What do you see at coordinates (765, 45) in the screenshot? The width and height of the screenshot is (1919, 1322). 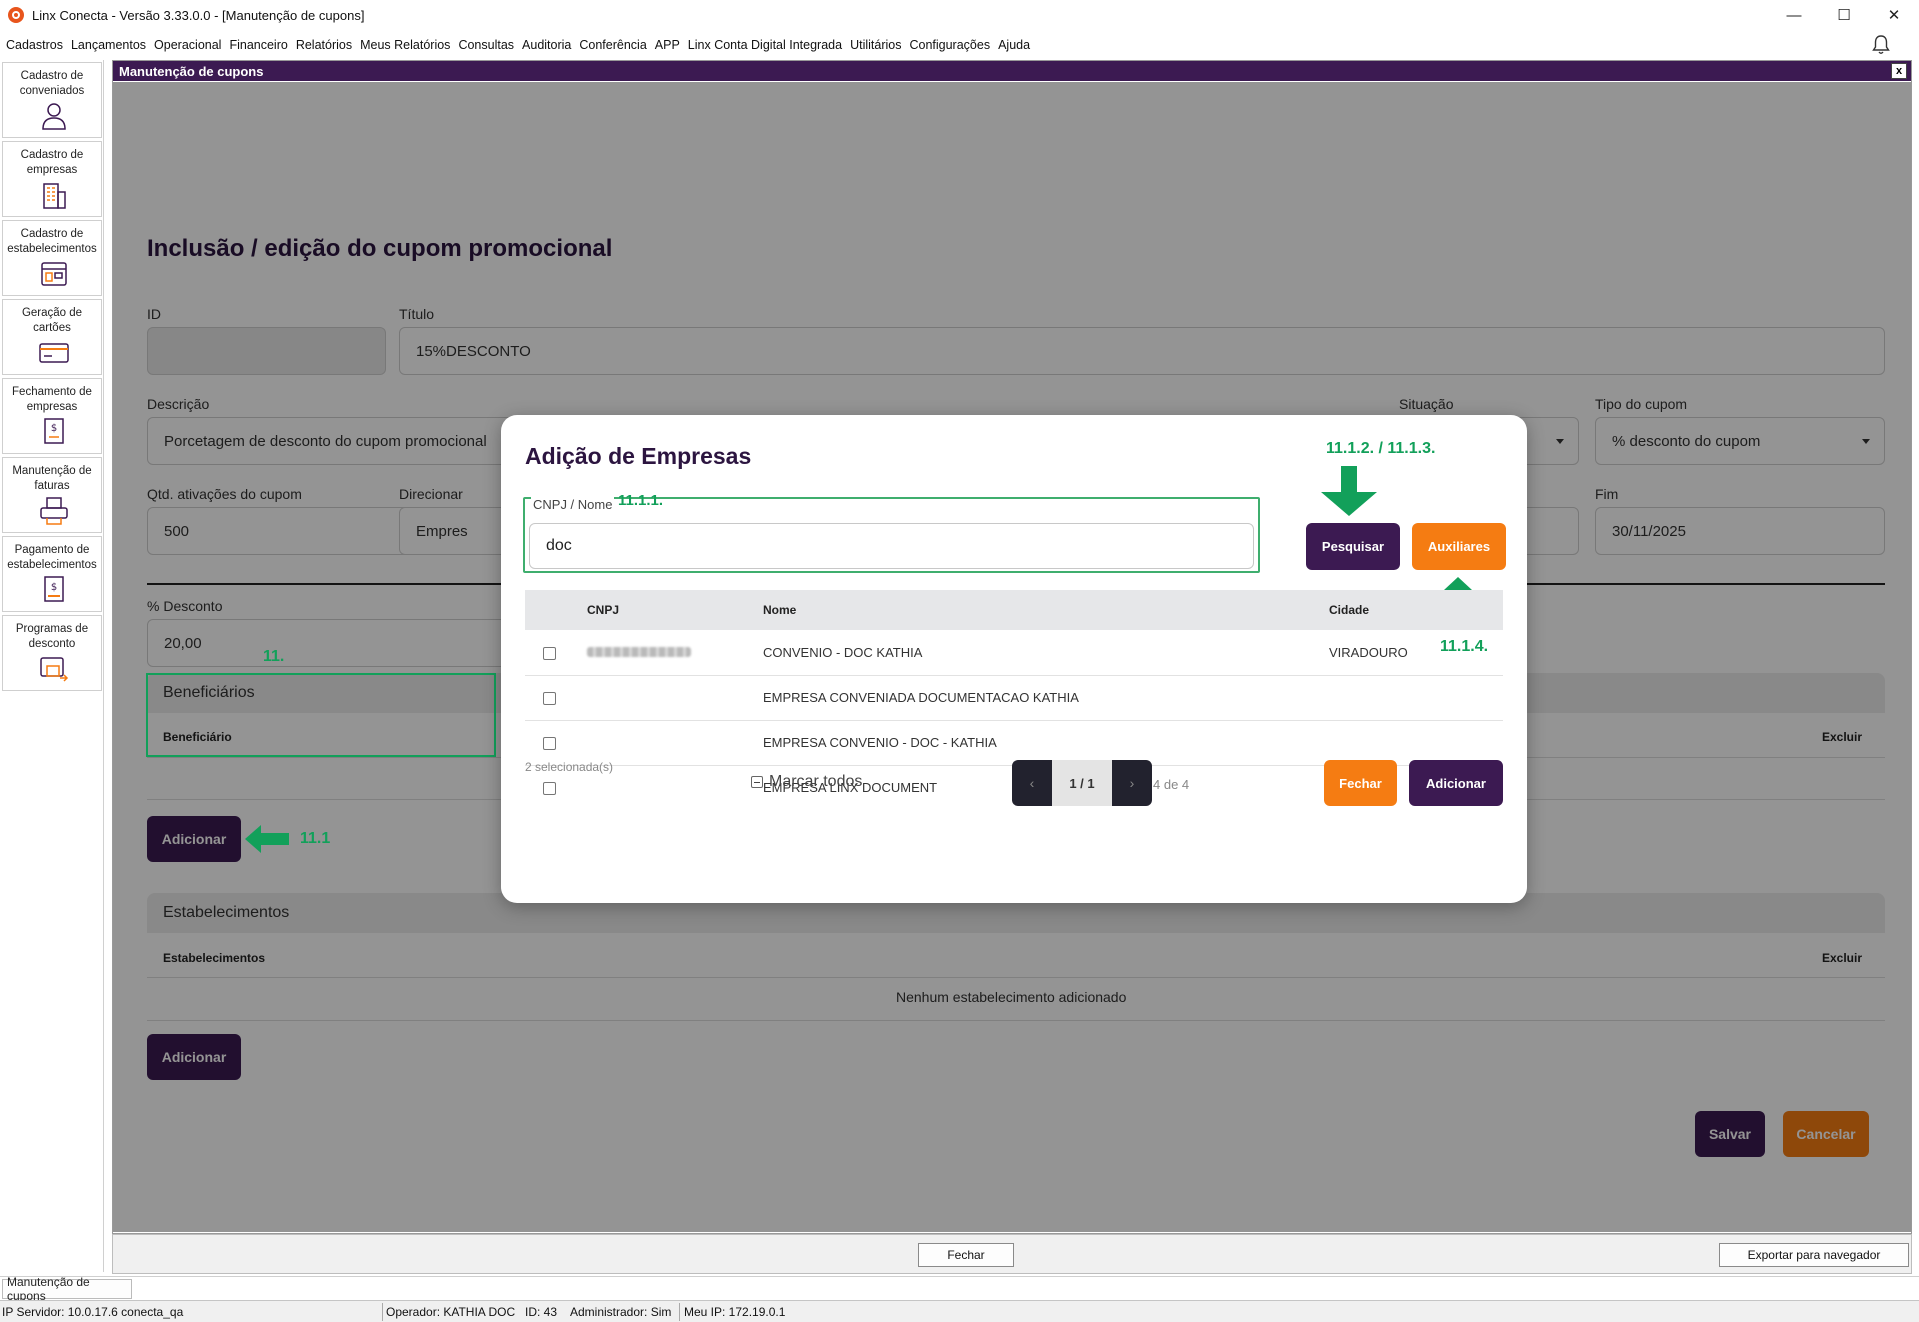 I see `menu-linx-conta-digital: Linx Conta Digital Integrada` at bounding box center [765, 45].